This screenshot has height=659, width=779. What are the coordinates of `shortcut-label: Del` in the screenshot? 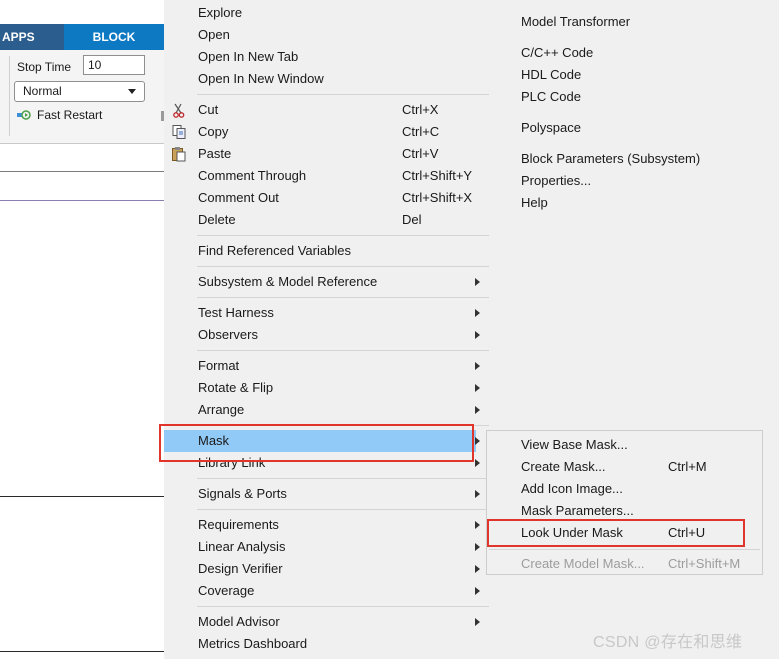 It's located at (412, 219).